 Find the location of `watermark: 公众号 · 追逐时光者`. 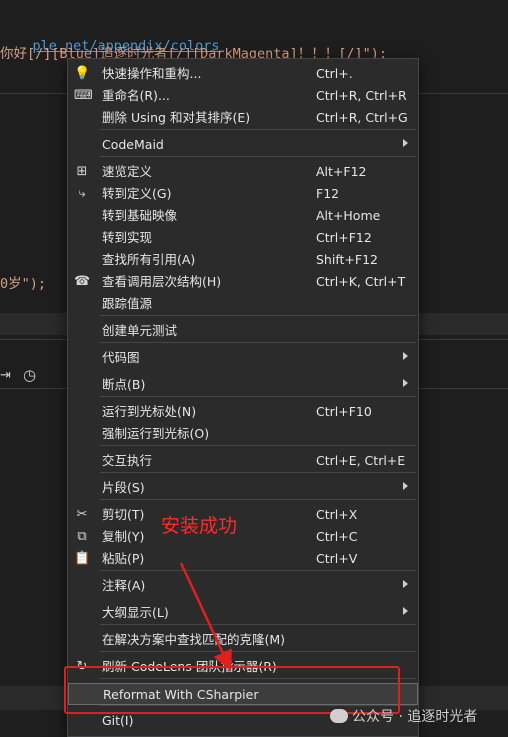

watermark: 公众号 · 追逐时光者 is located at coordinates (403, 716).